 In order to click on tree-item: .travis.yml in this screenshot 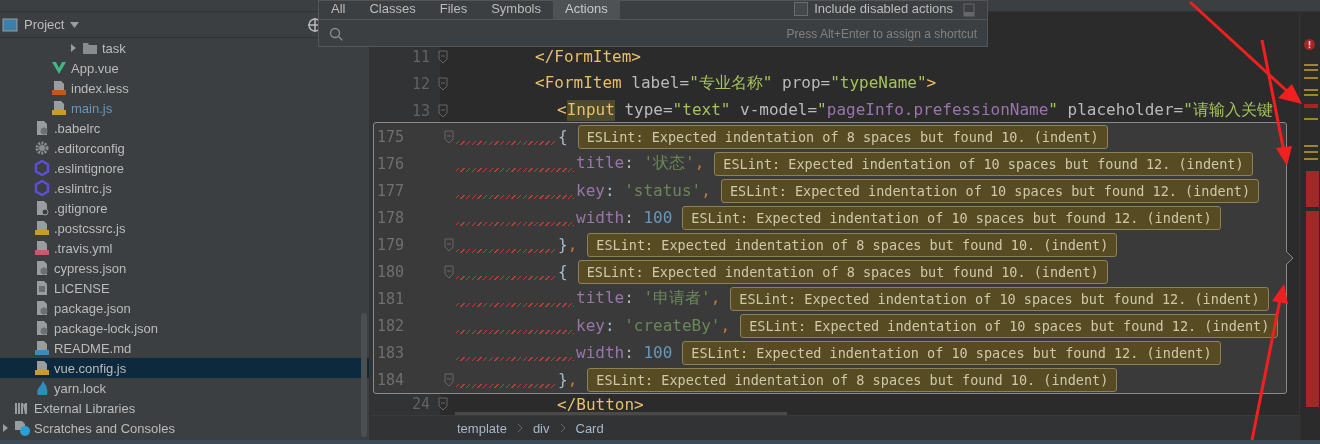, I will do `click(184, 248)`.